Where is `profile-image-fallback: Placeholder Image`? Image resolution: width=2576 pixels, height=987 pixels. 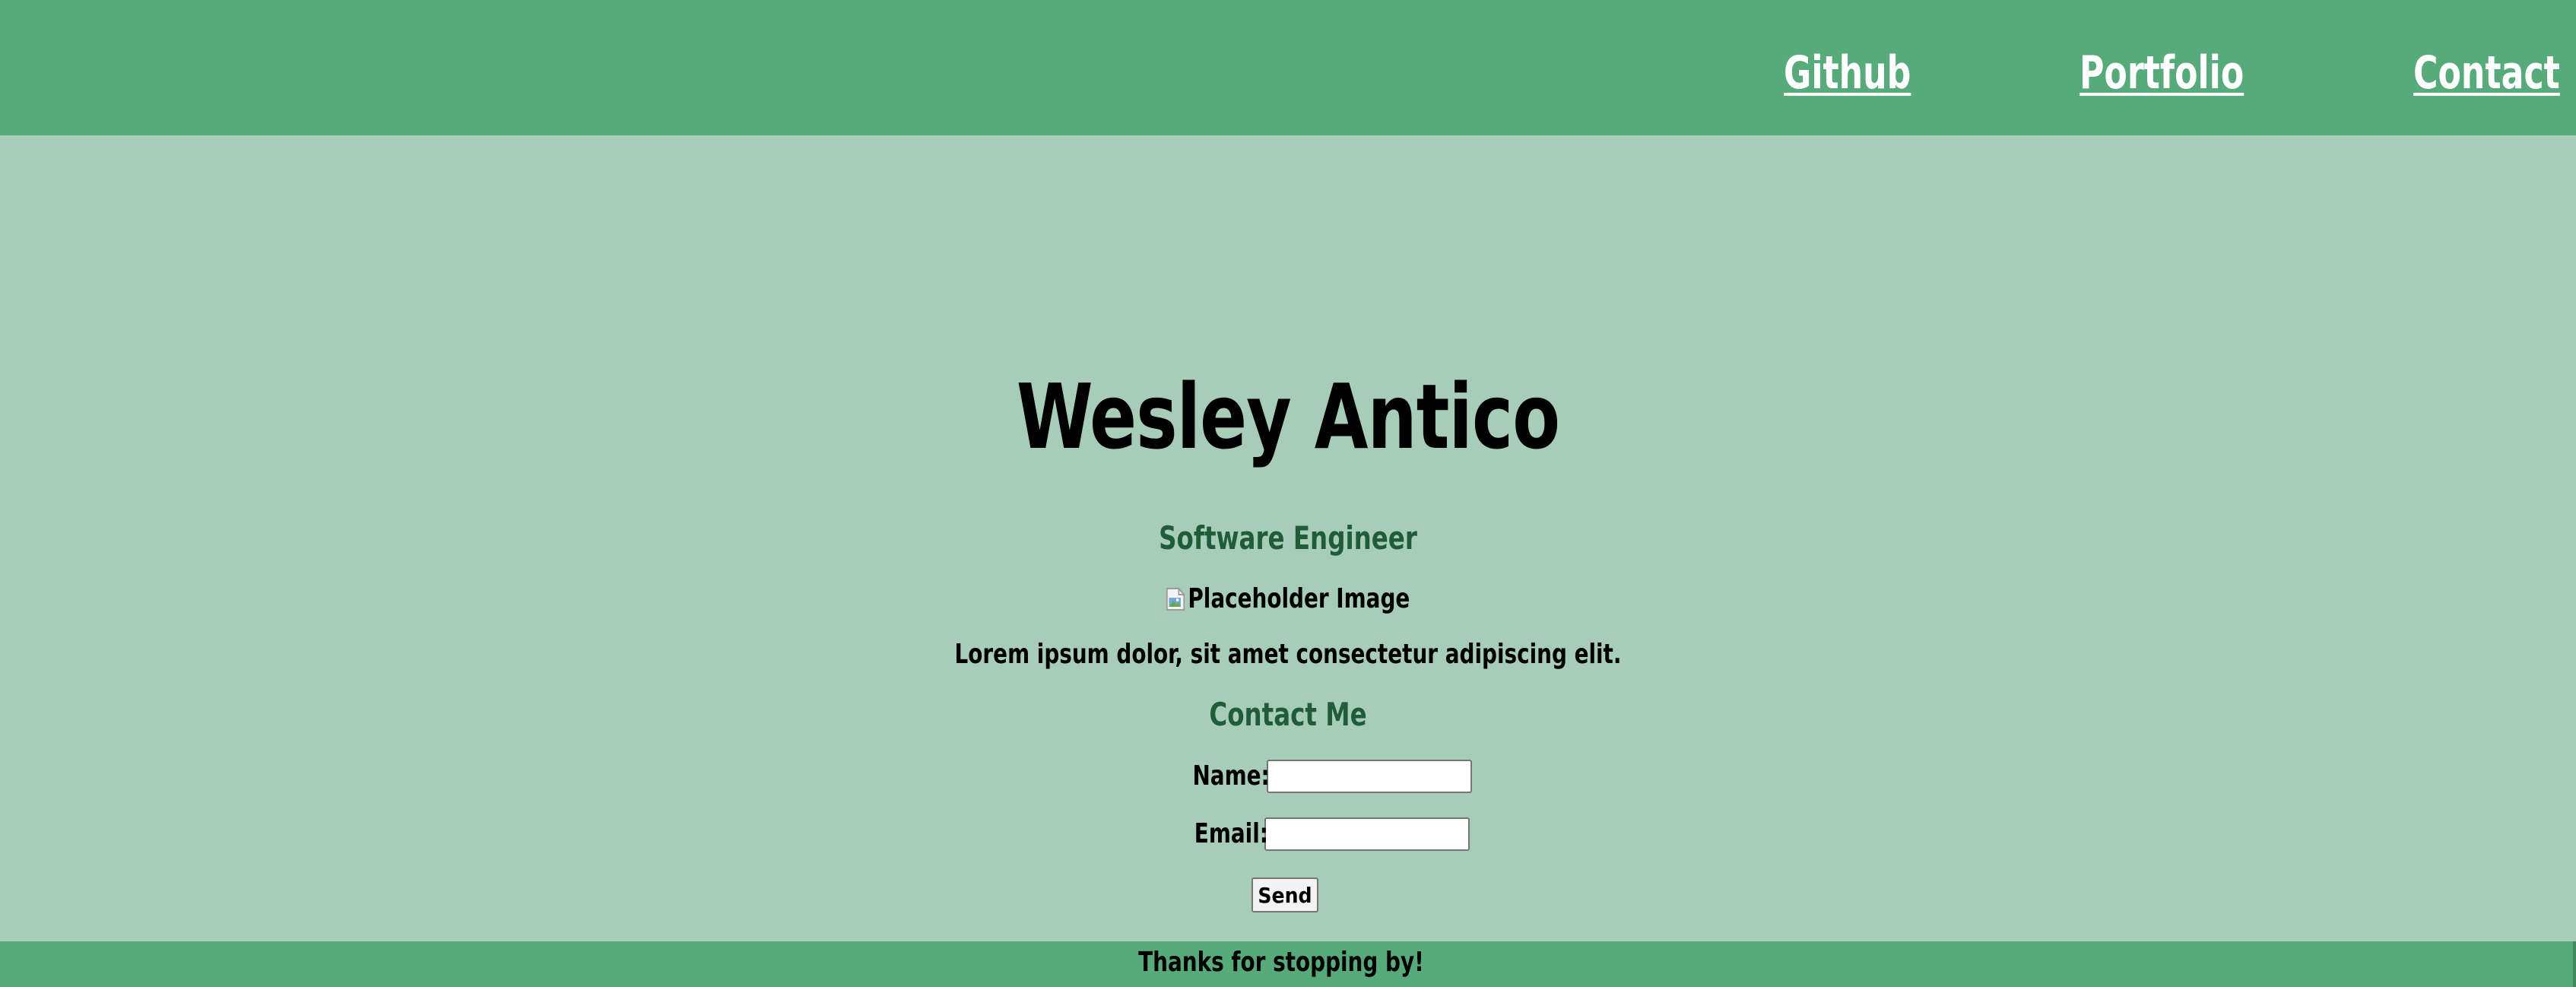
profile-image-fallback: Placeholder Image is located at coordinates (1288, 599).